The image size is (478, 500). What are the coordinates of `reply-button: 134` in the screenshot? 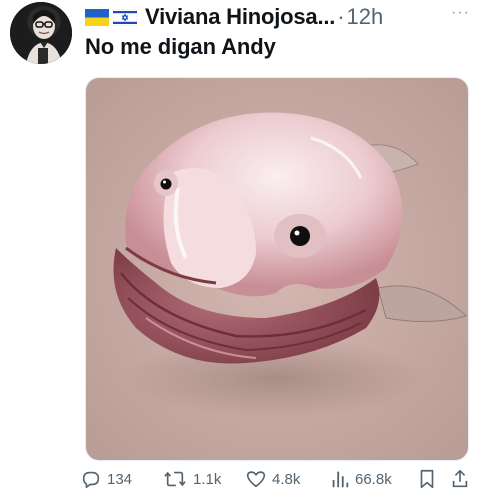 It's located at (106, 479).